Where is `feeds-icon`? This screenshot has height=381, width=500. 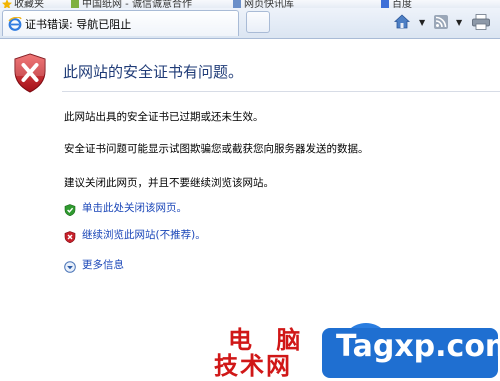
feeds-icon is located at coordinates (441, 22).